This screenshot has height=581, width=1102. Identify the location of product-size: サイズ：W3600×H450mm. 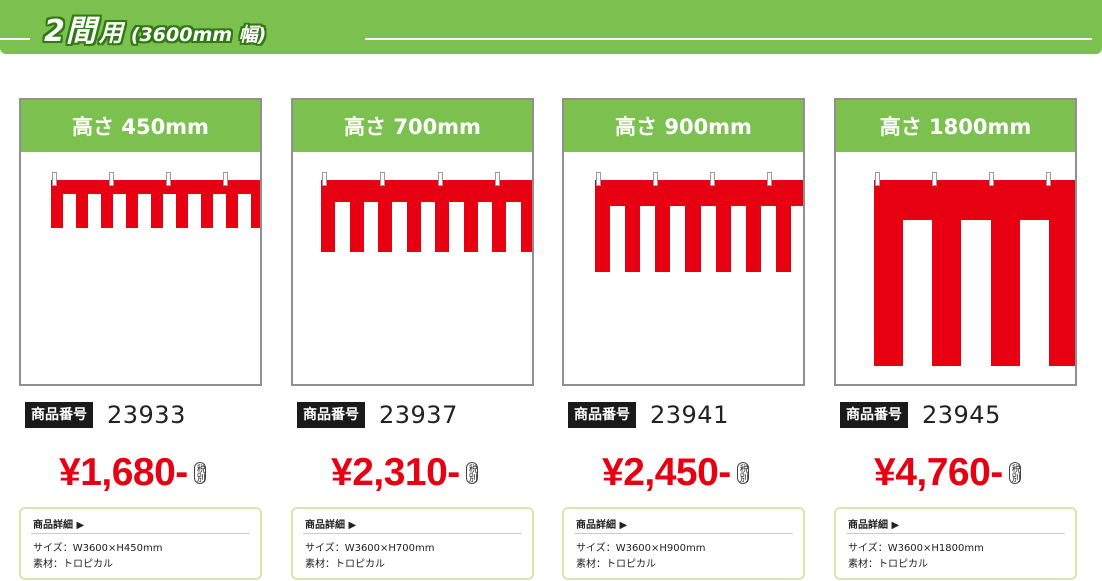
(98, 548).